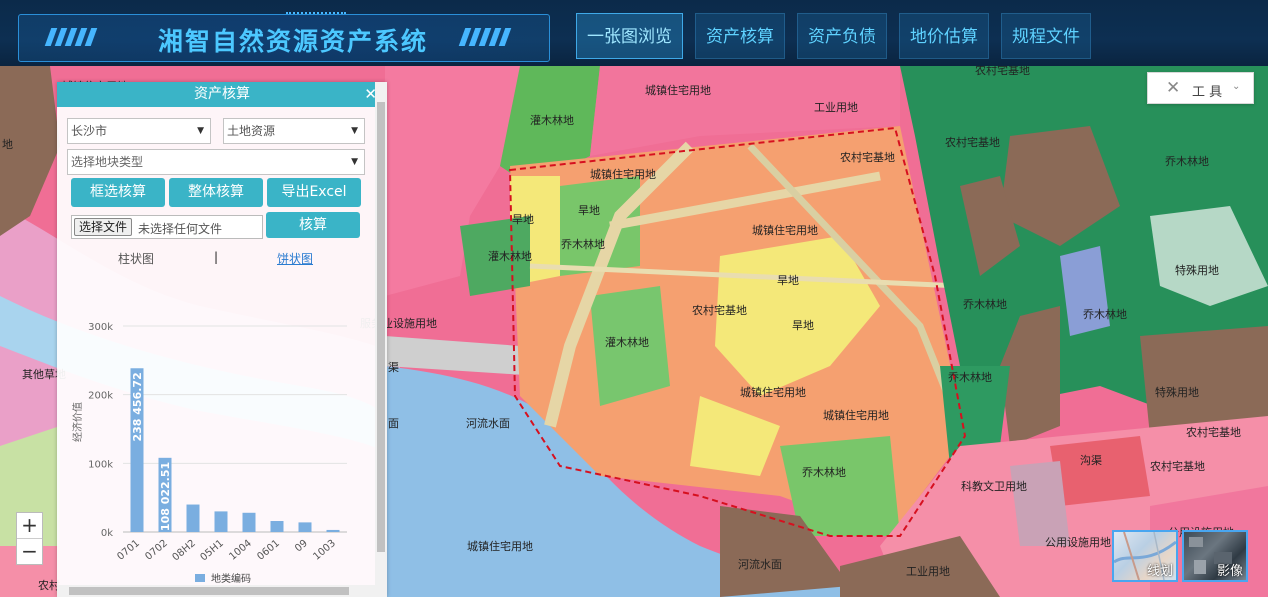 The width and height of the screenshot is (1268, 597). I want to click on y-axis-label: 经济价值, so click(77, 422).